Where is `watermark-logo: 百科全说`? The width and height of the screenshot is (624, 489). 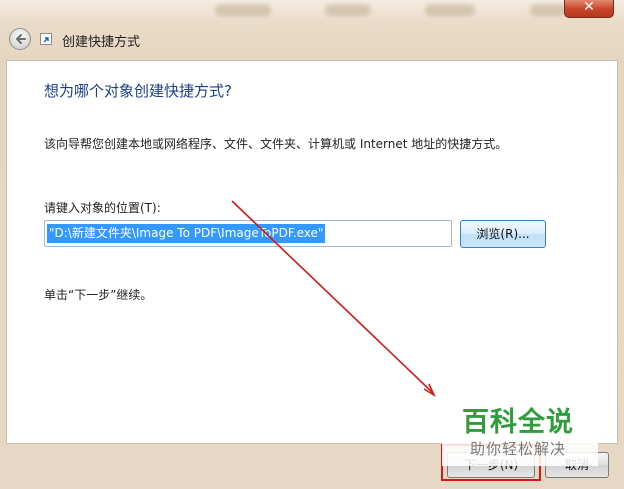
watermark-logo: 百科全说 is located at coordinates (518, 422).